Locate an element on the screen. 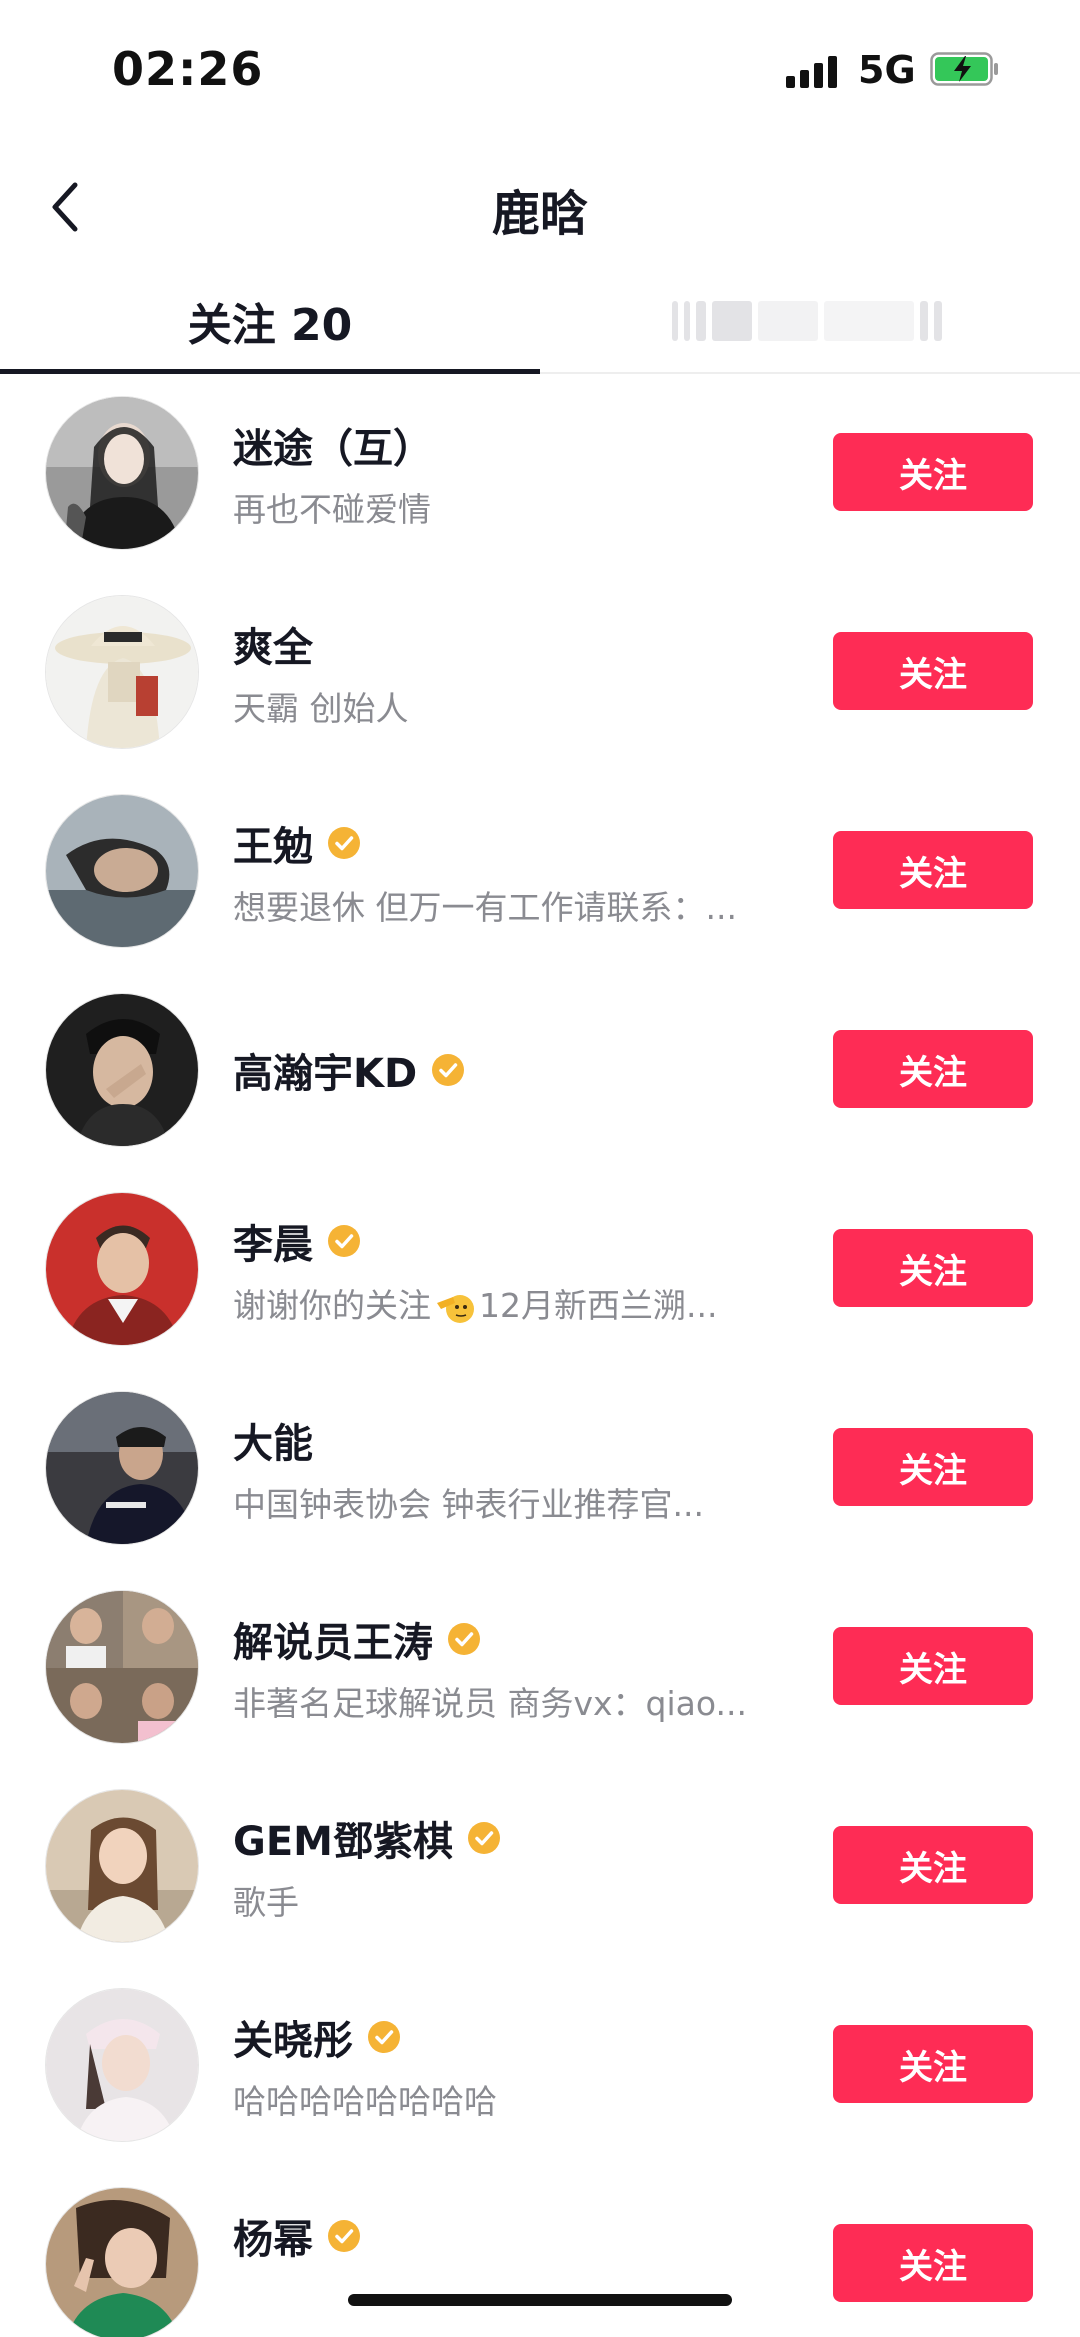 The image size is (1080, 2337). tab-active-indicator is located at coordinates (270, 371).